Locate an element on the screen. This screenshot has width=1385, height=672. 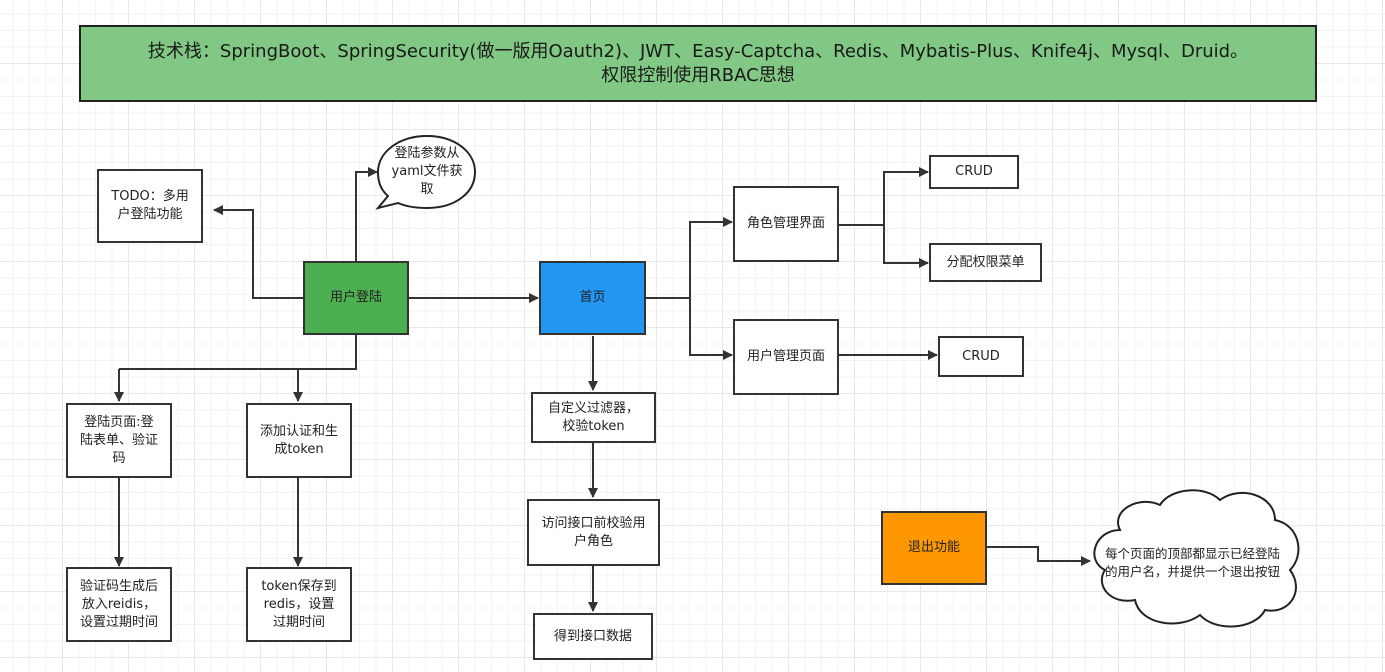
node-captcha-to-redis: 验证码生成后 放入reidis， 设置过期时间 is located at coordinates (119, 604).